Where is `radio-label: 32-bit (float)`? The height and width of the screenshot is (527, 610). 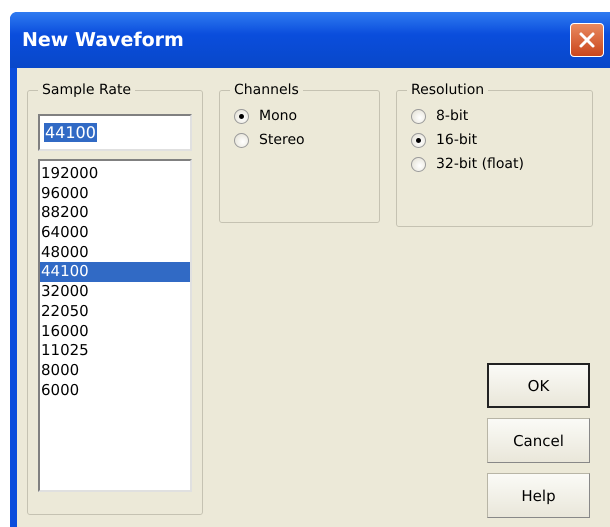
radio-label: 32-bit (float) is located at coordinates (480, 164).